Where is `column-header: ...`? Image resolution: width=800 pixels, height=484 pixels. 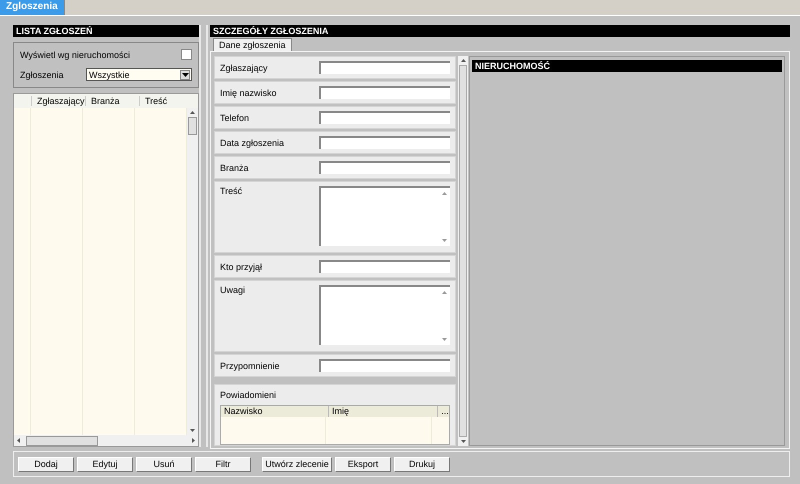
column-header: ... is located at coordinates (443, 411).